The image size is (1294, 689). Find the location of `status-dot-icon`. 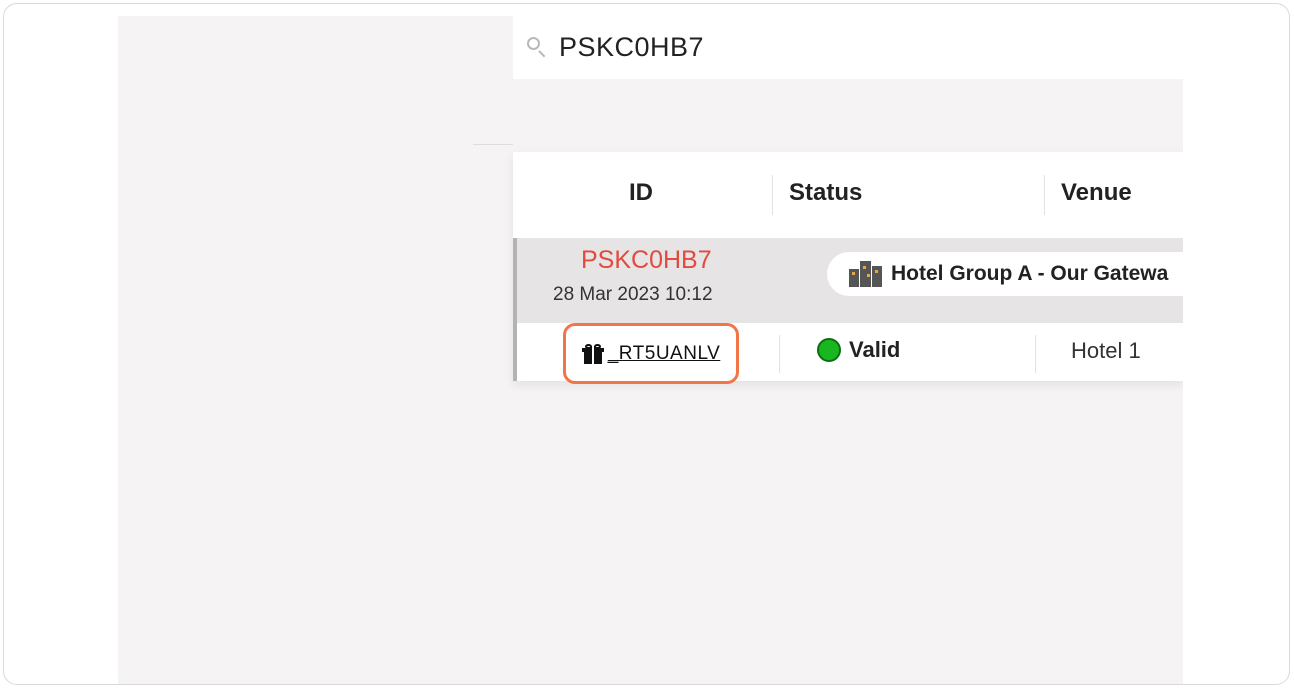

status-dot-icon is located at coordinates (829, 350).